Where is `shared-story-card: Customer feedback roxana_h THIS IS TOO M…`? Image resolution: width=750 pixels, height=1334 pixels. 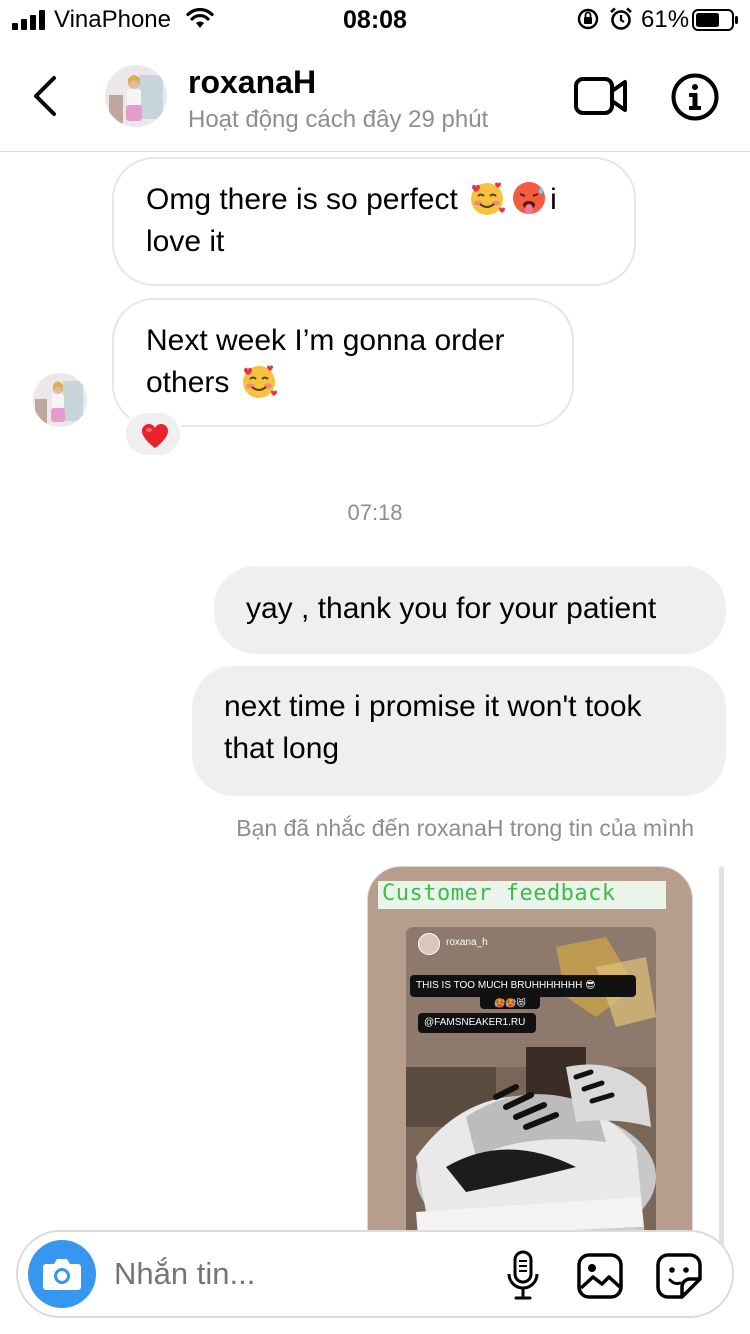 shared-story-card: Customer feedback roxana_h THIS IS TOO M… is located at coordinates (530, 1066).